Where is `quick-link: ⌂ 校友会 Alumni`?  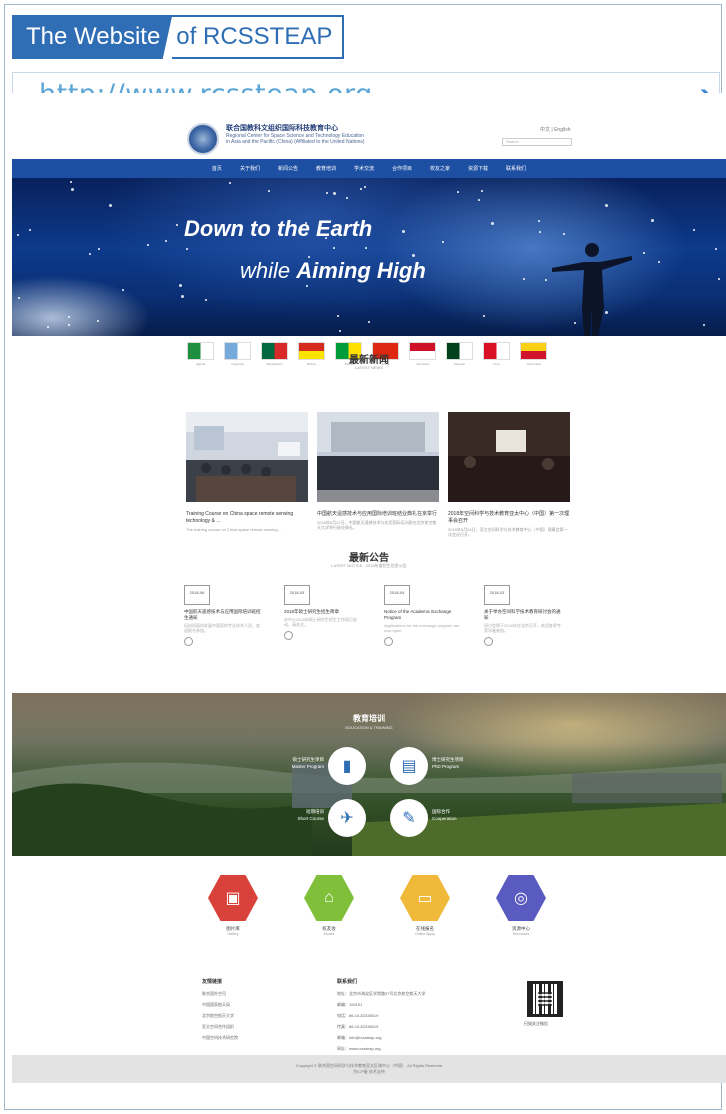 quick-link: ⌂ 校友会 Alumni is located at coordinates (329, 904).